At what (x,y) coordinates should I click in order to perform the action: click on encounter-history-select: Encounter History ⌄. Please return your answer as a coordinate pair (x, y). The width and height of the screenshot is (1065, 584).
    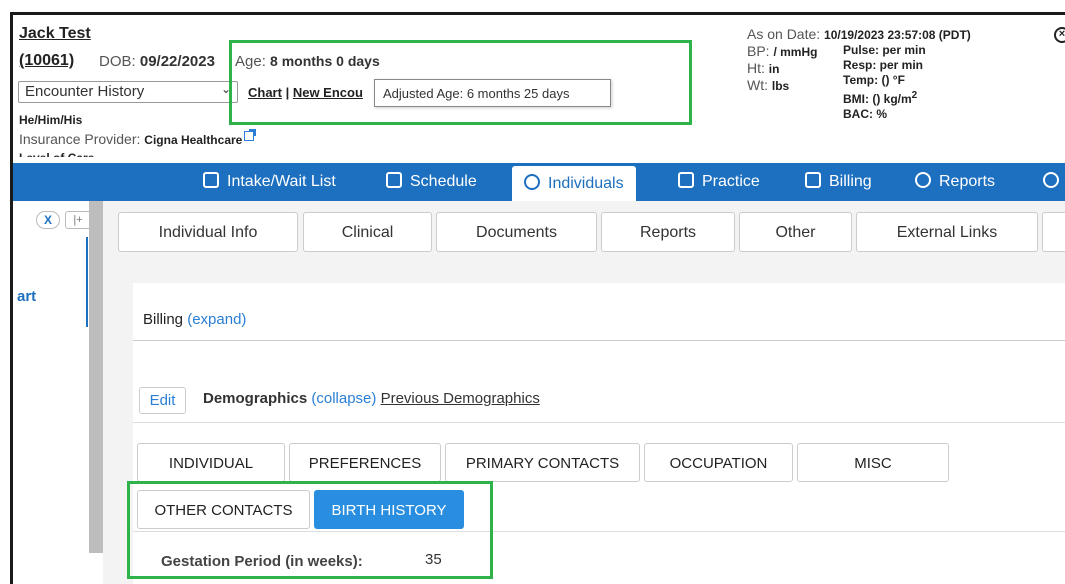
    Looking at the image, I should click on (128, 92).